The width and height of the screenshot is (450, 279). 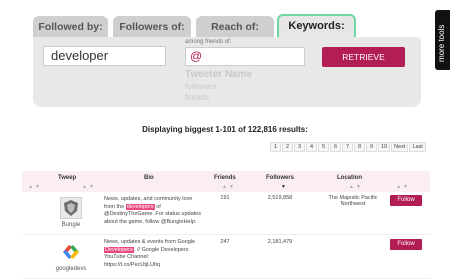 I want to click on followers-hint: followers, so click(x=201, y=86).